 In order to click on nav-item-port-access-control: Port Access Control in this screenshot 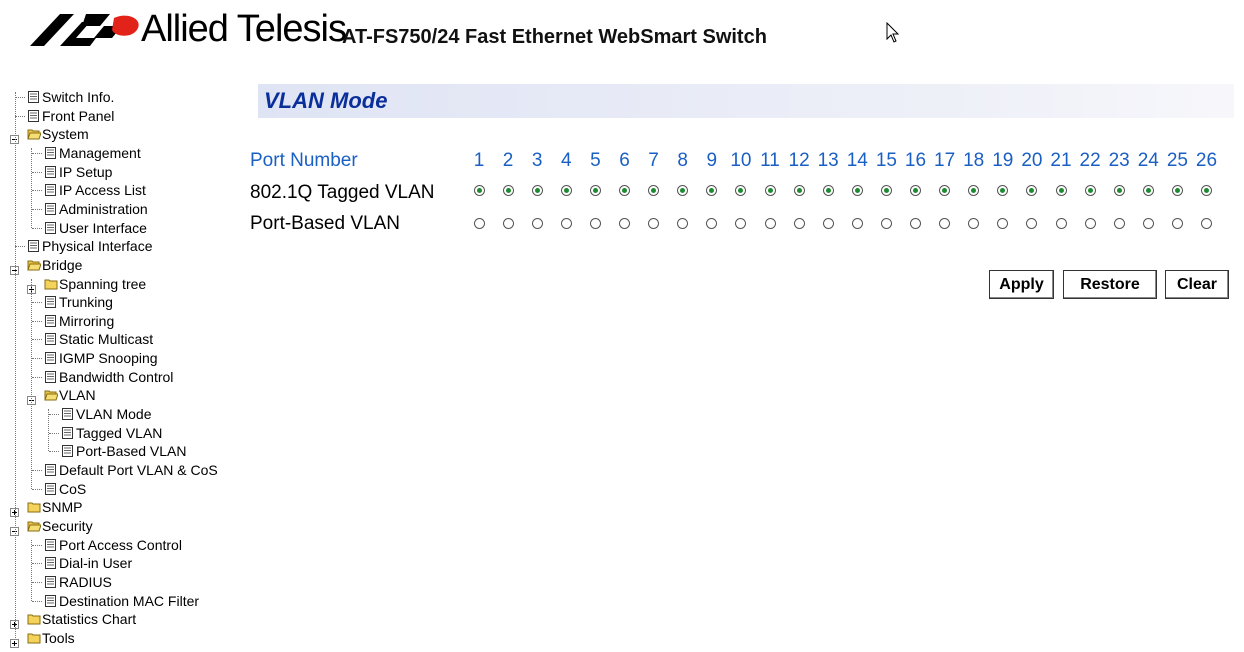, I will do `click(122, 545)`.